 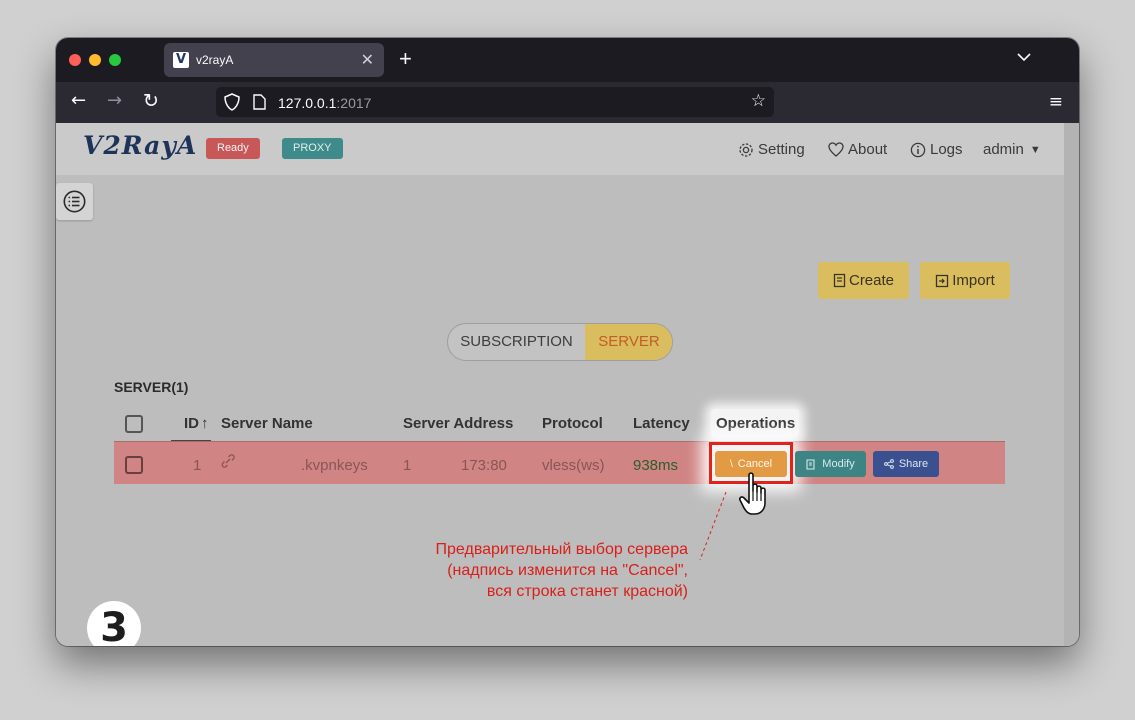 I want to click on tab-strip: V v2rayA ✕ +, so click(x=567, y=60).